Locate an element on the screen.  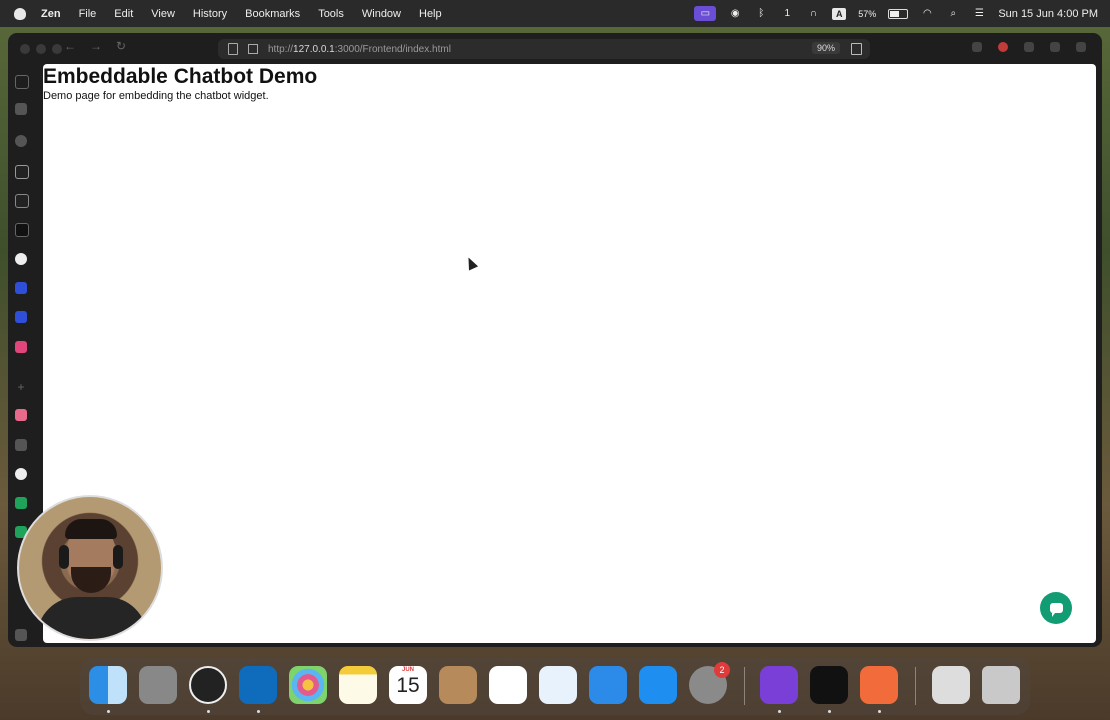
status-area: ▭ ◉ ᛒ 1 ∩ A 57% ◠ ⌕ ☰ Sun 15 Jun 4:00 PM is located at coordinates (896, 13).